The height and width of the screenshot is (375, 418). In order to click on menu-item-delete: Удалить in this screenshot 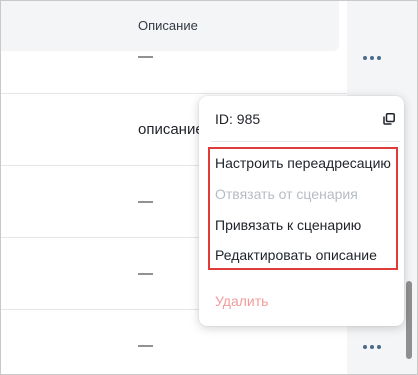, I will do `click(241, 301)`.